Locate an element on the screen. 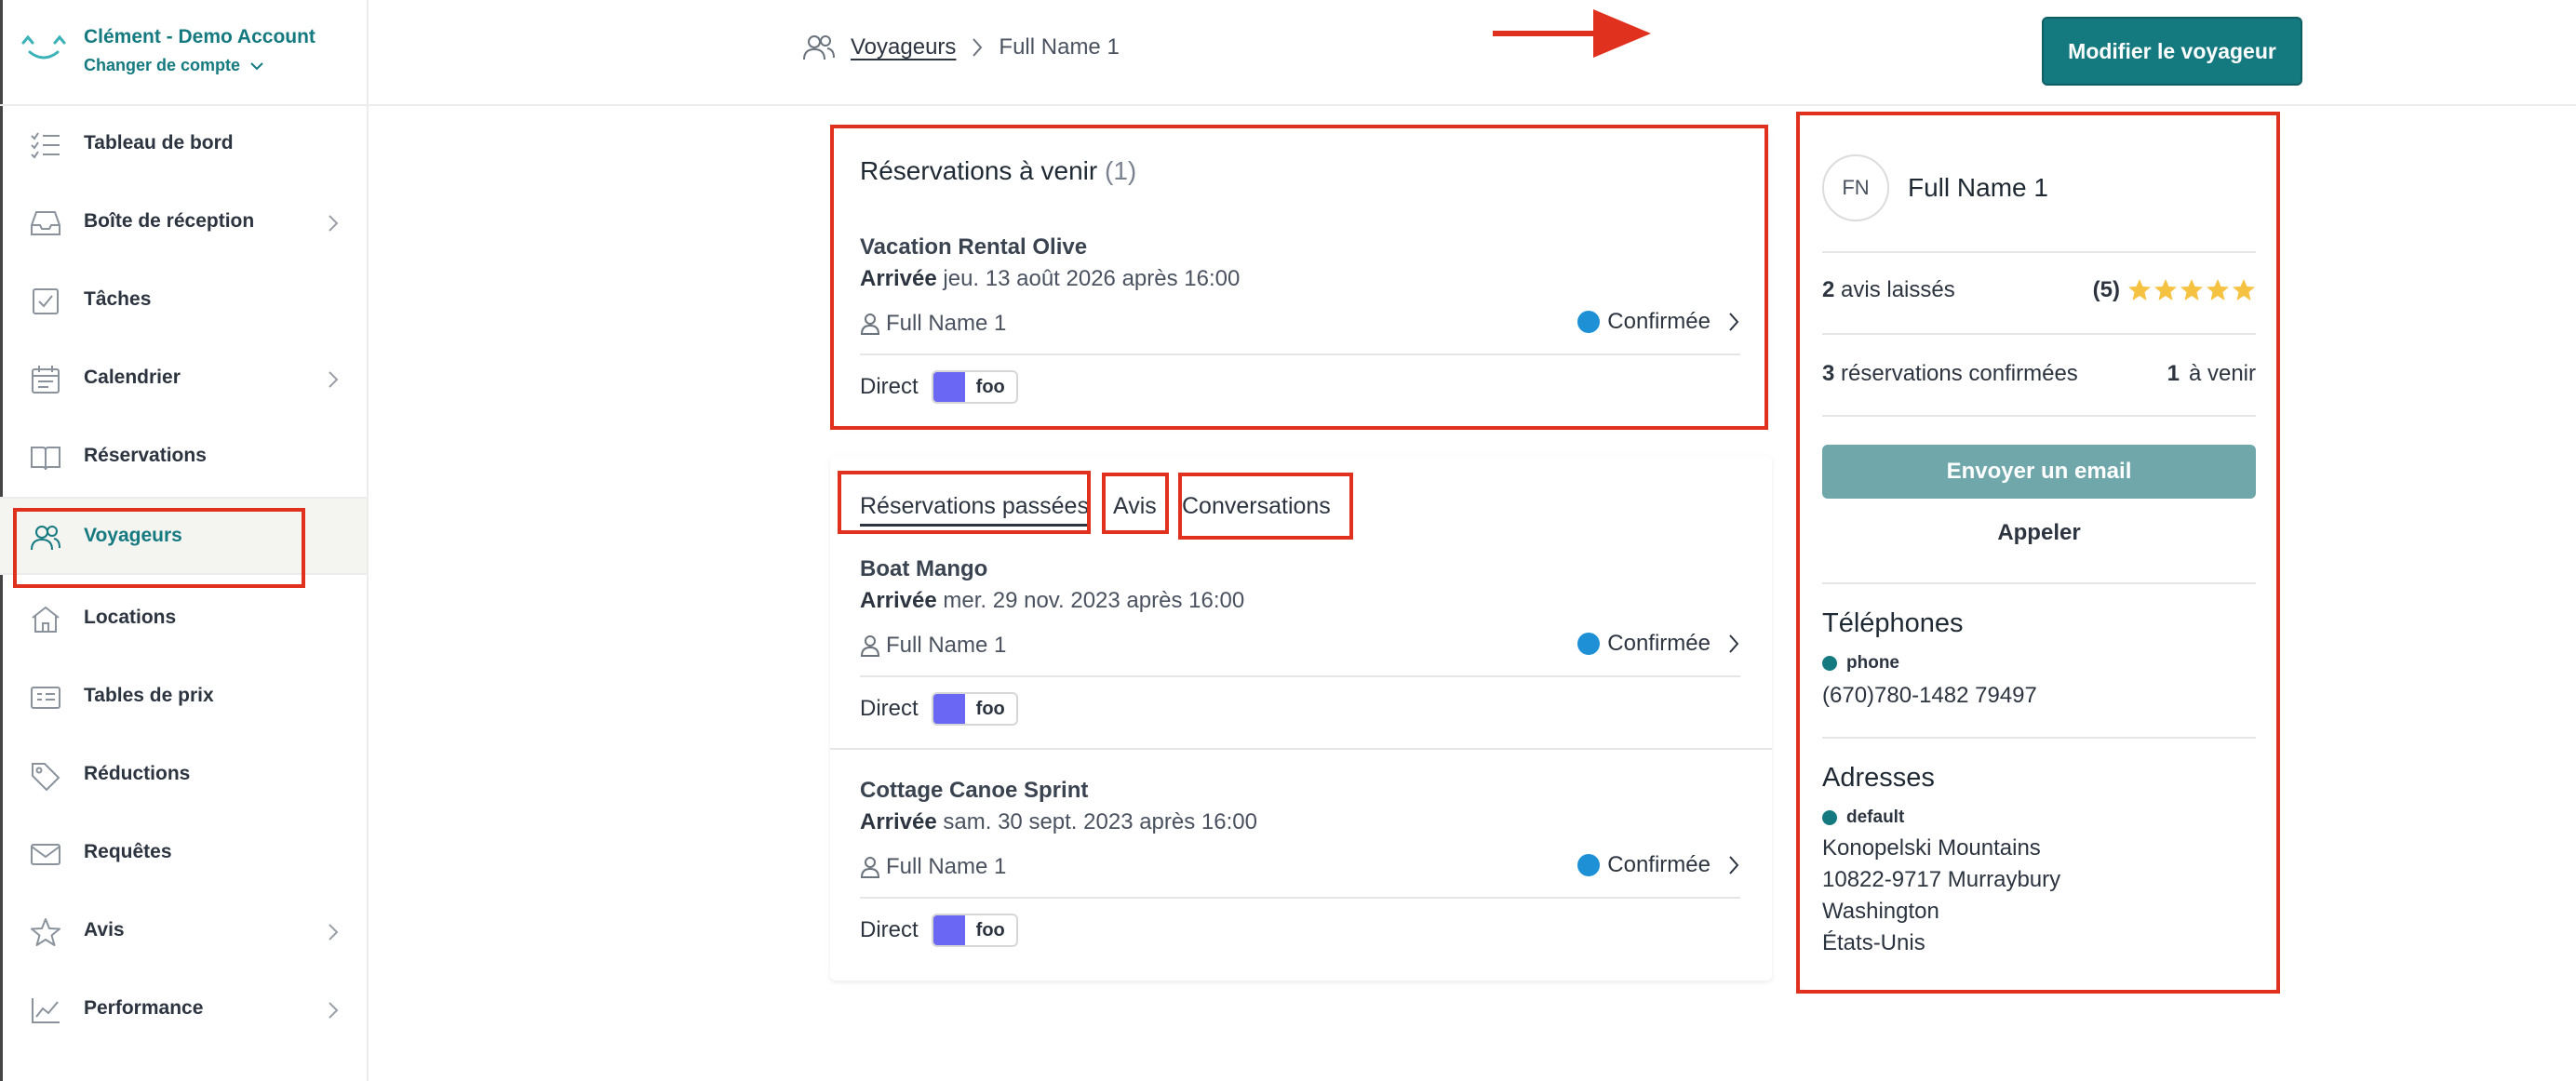  call-button: Appeler is located at coordinates (2039, 533).